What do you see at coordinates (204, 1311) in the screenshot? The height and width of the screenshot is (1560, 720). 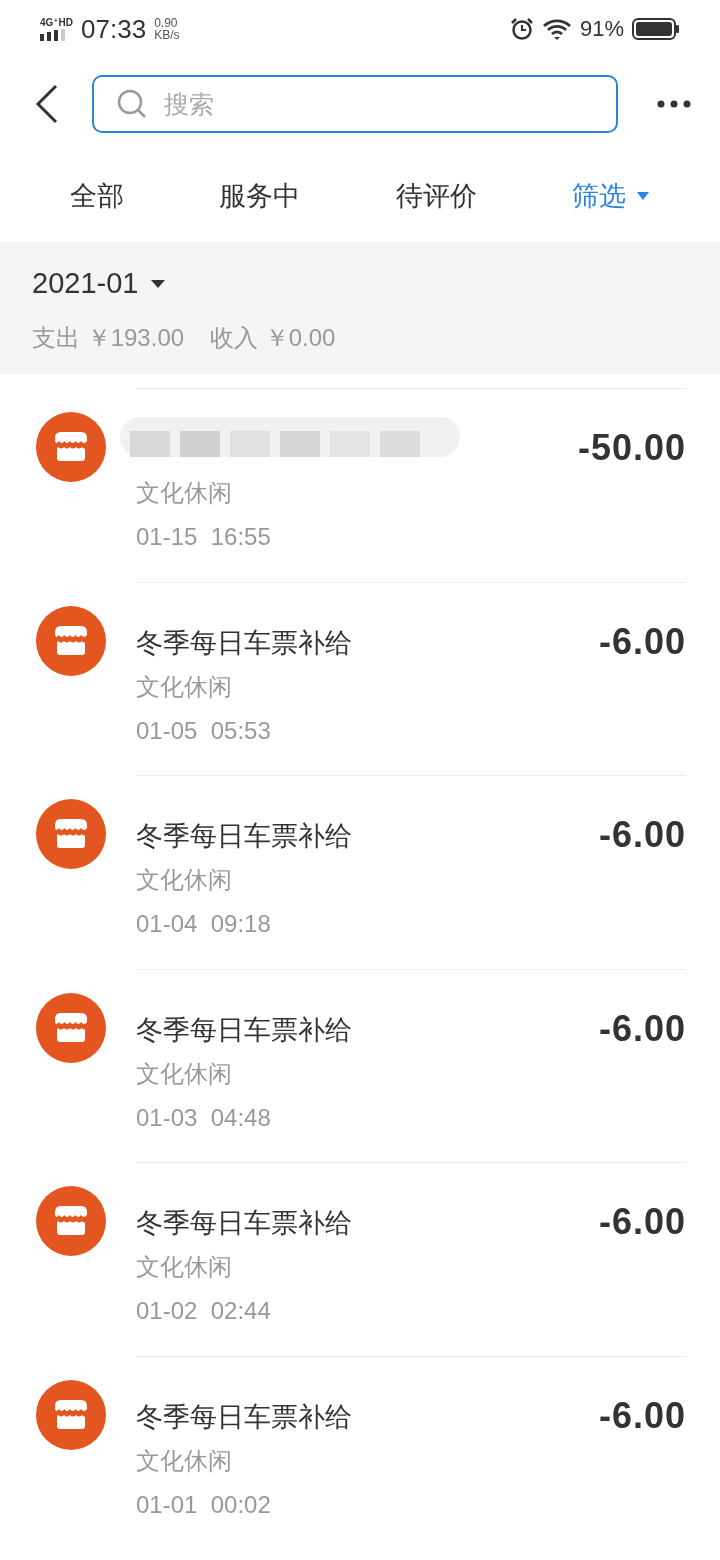 I see `transaction-time: 01-02 02:44` at bounding box center [204, 1311].